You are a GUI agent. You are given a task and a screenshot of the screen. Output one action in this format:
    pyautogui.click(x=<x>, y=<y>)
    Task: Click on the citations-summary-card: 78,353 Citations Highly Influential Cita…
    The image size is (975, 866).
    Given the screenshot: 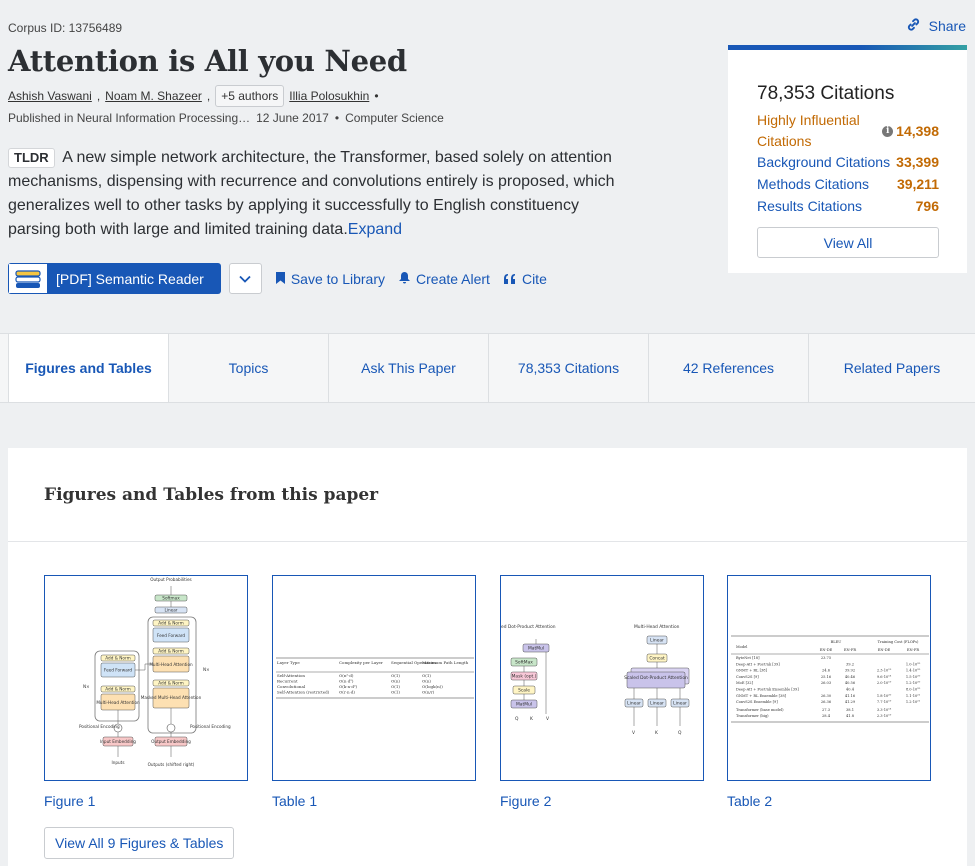 What is the action you would take?
    pyautogui.click(x=847, y=159)
    